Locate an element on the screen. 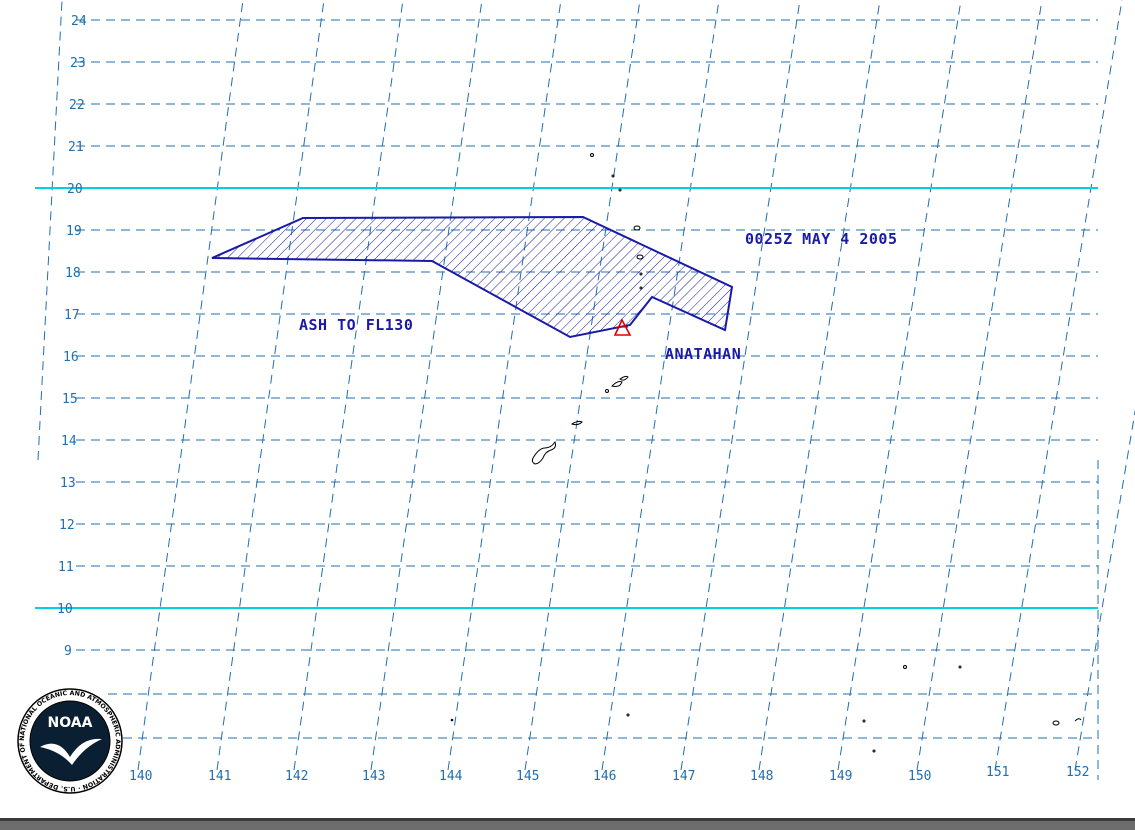 The height and width of the screenshot is (830, 1135). longitude-label: 140 is located at coordinates (140, 776).